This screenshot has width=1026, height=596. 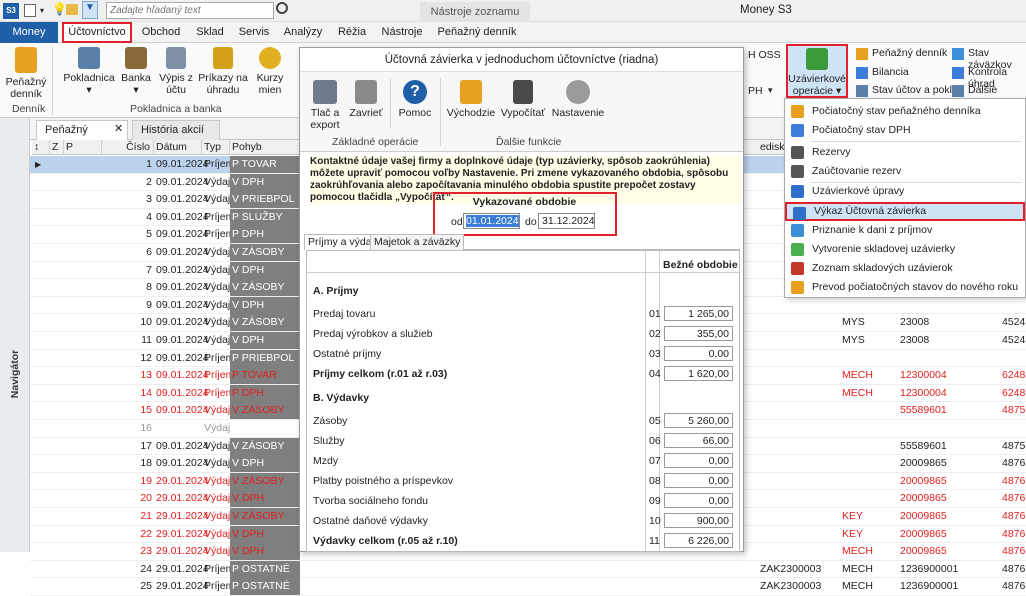 I want to click on folder-icon, so click(x=72, y=9).